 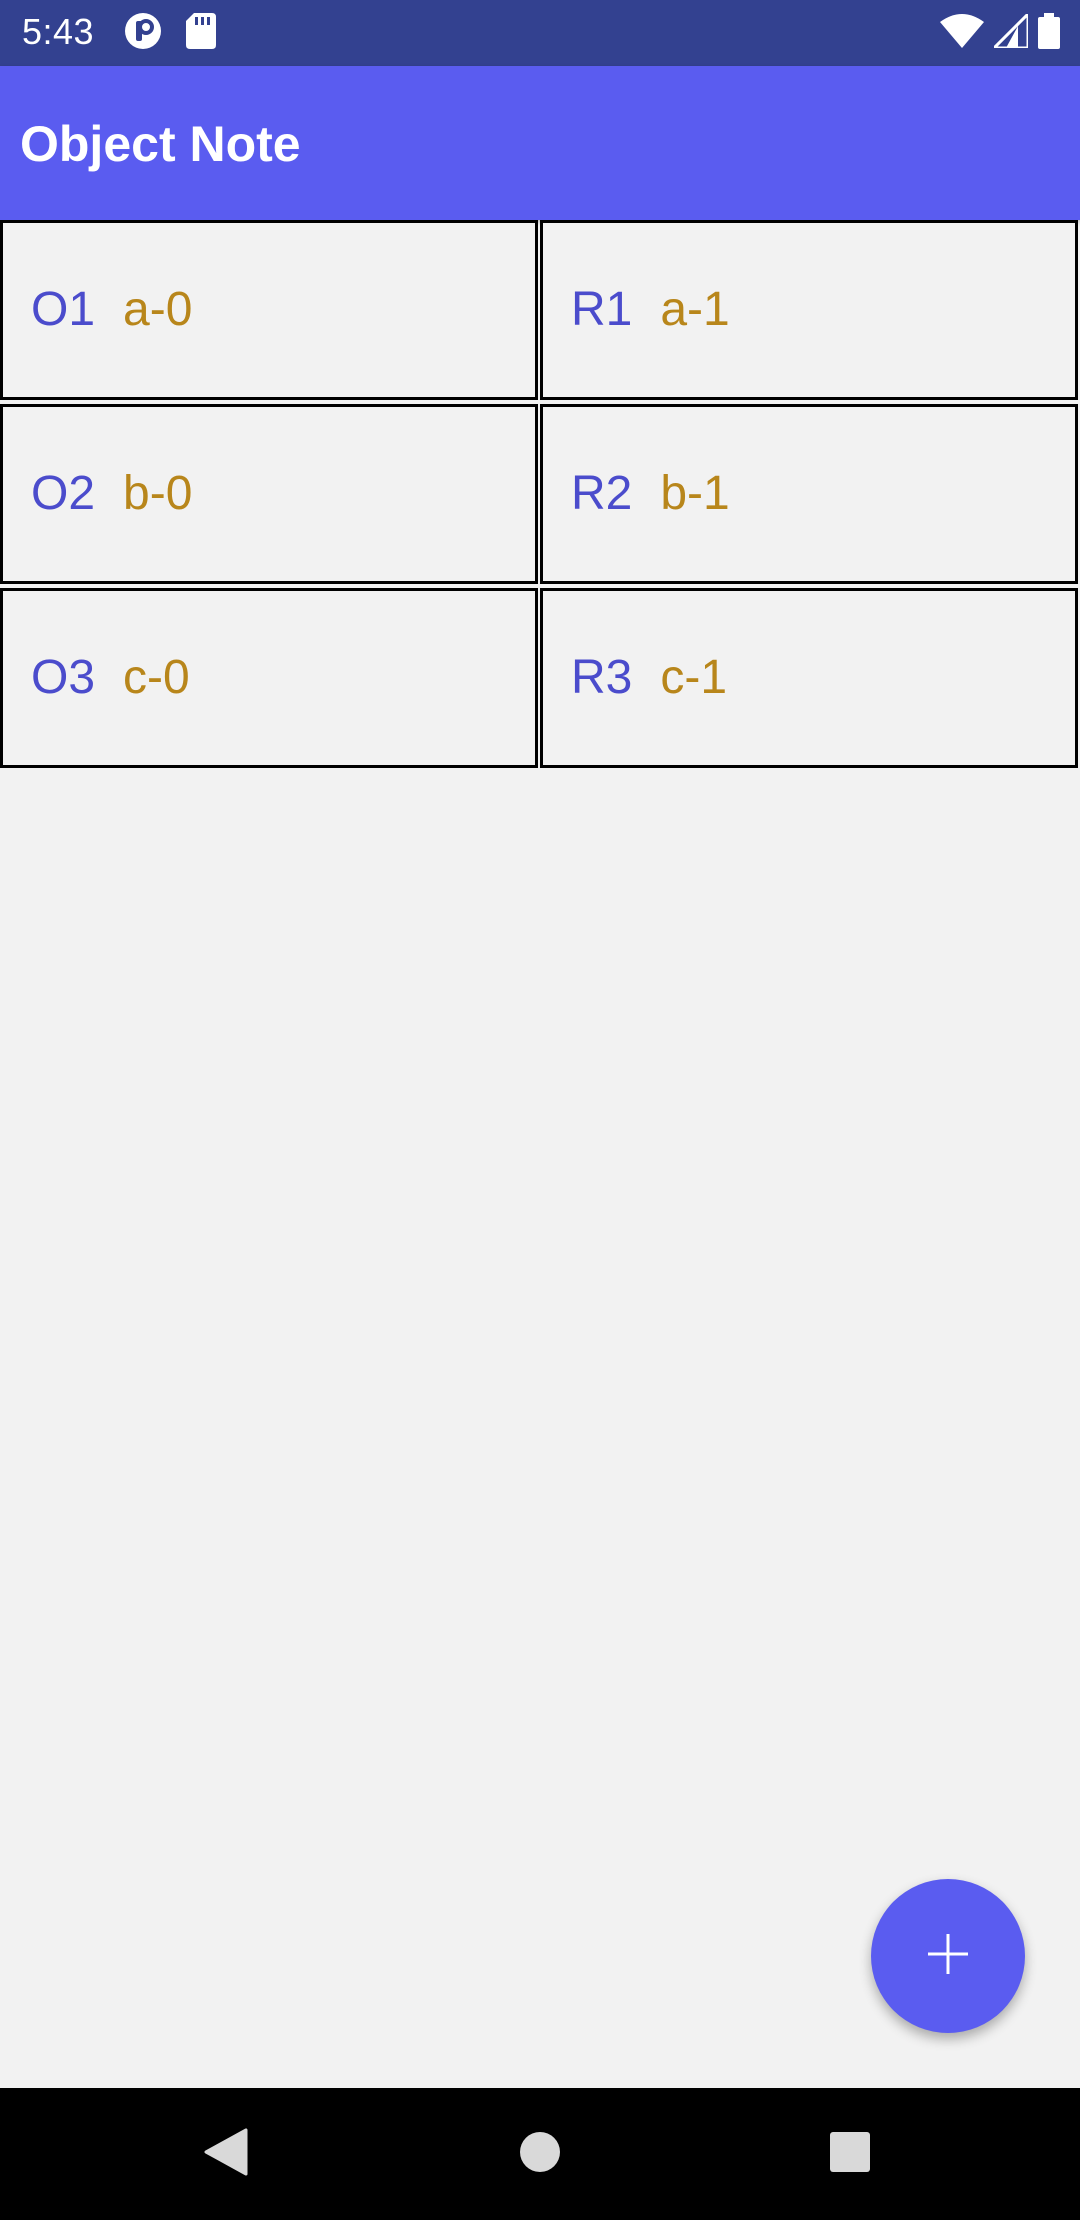 What do you see at coordinates (63, 677) in the screenshot?
I see `note-id: O3` at bounding box center [63, 677].